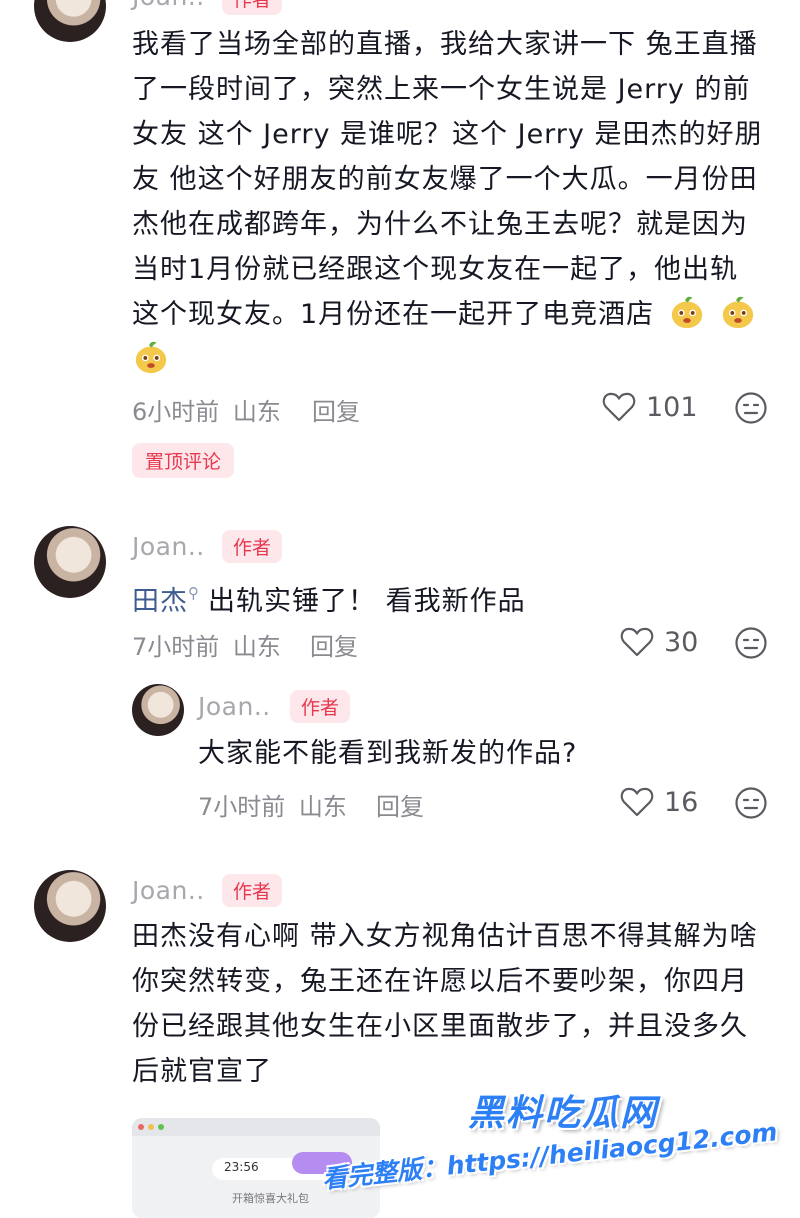 The width and height of the screenshot is (800, 1218). Describe the element at coordinates (270, 1198) in the screenshot. I see `thumb-caption: 开箱惊喜大礼包` at that location.